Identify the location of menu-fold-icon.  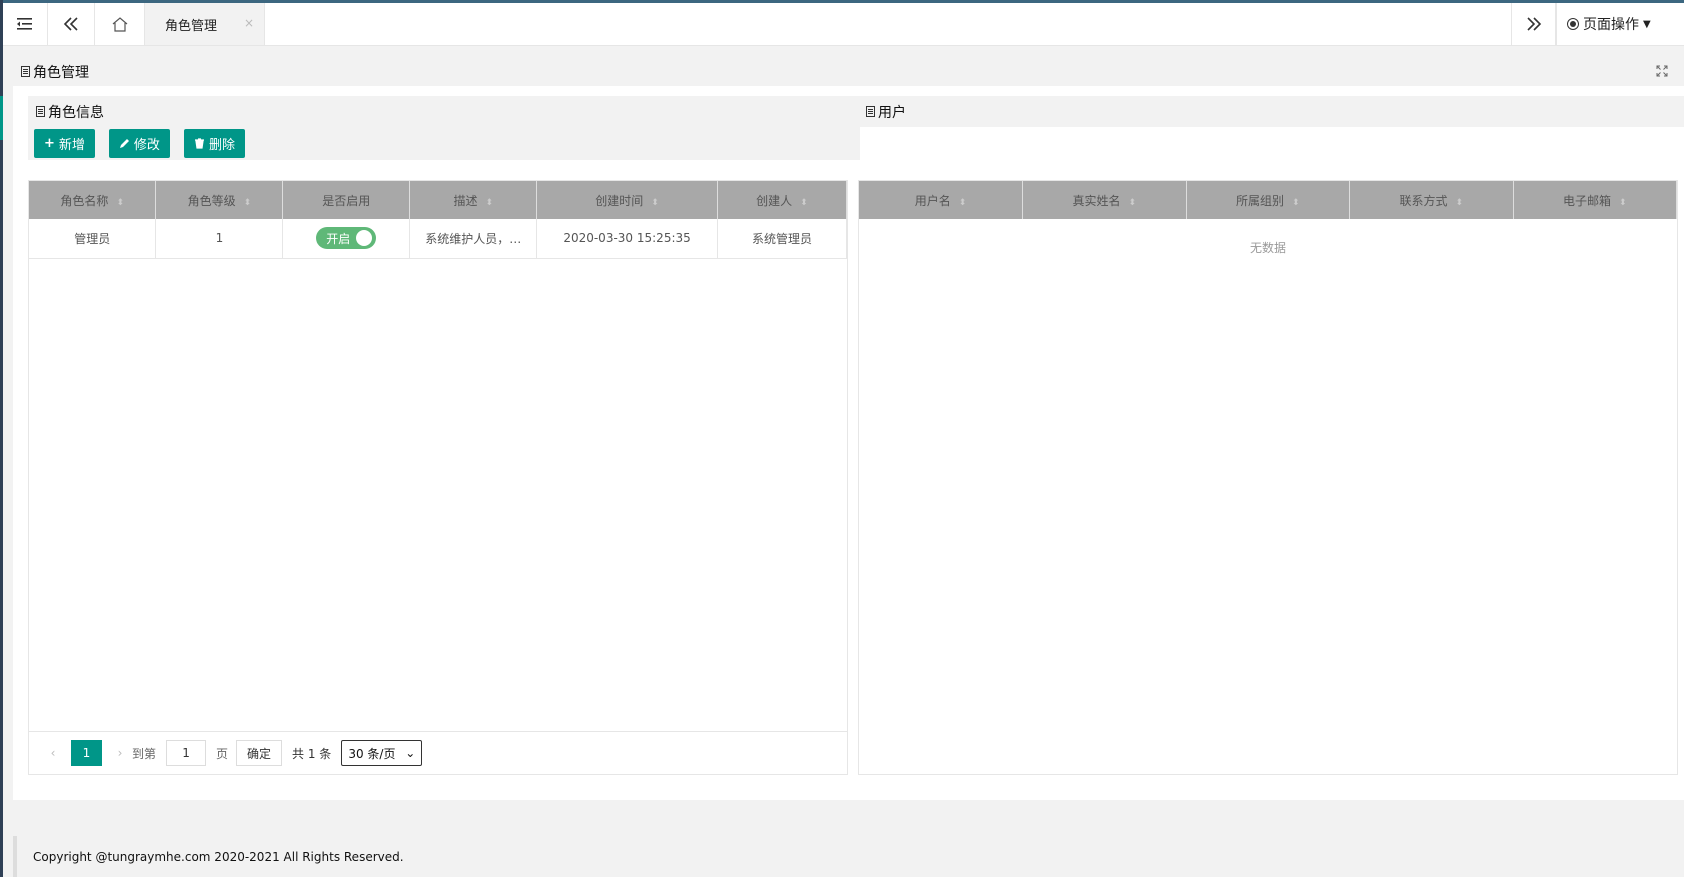
(24, 24).